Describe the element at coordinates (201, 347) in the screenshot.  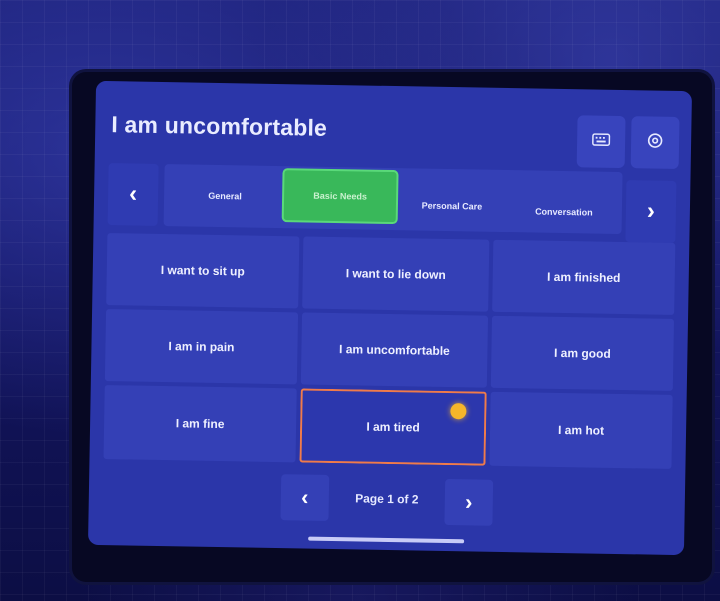
I see `phrase-button: I am in pain` at that location.